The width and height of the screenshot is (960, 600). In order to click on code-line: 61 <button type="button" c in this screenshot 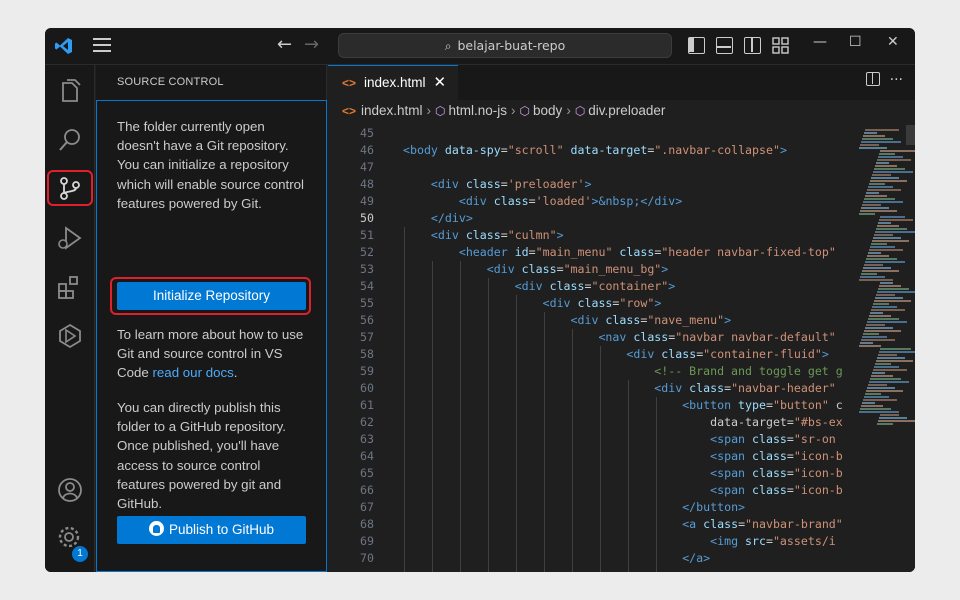, I will do `click(589, 405)`.